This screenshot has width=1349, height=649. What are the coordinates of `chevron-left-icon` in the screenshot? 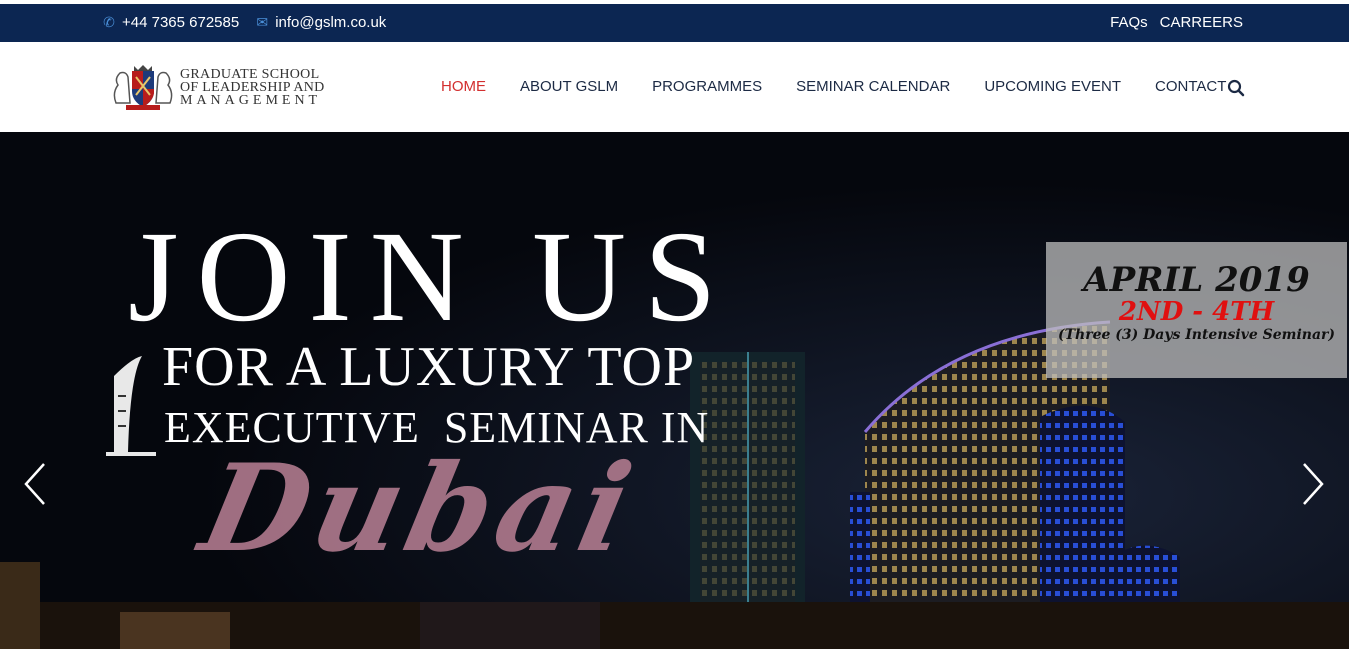 It's located at (35, 484).